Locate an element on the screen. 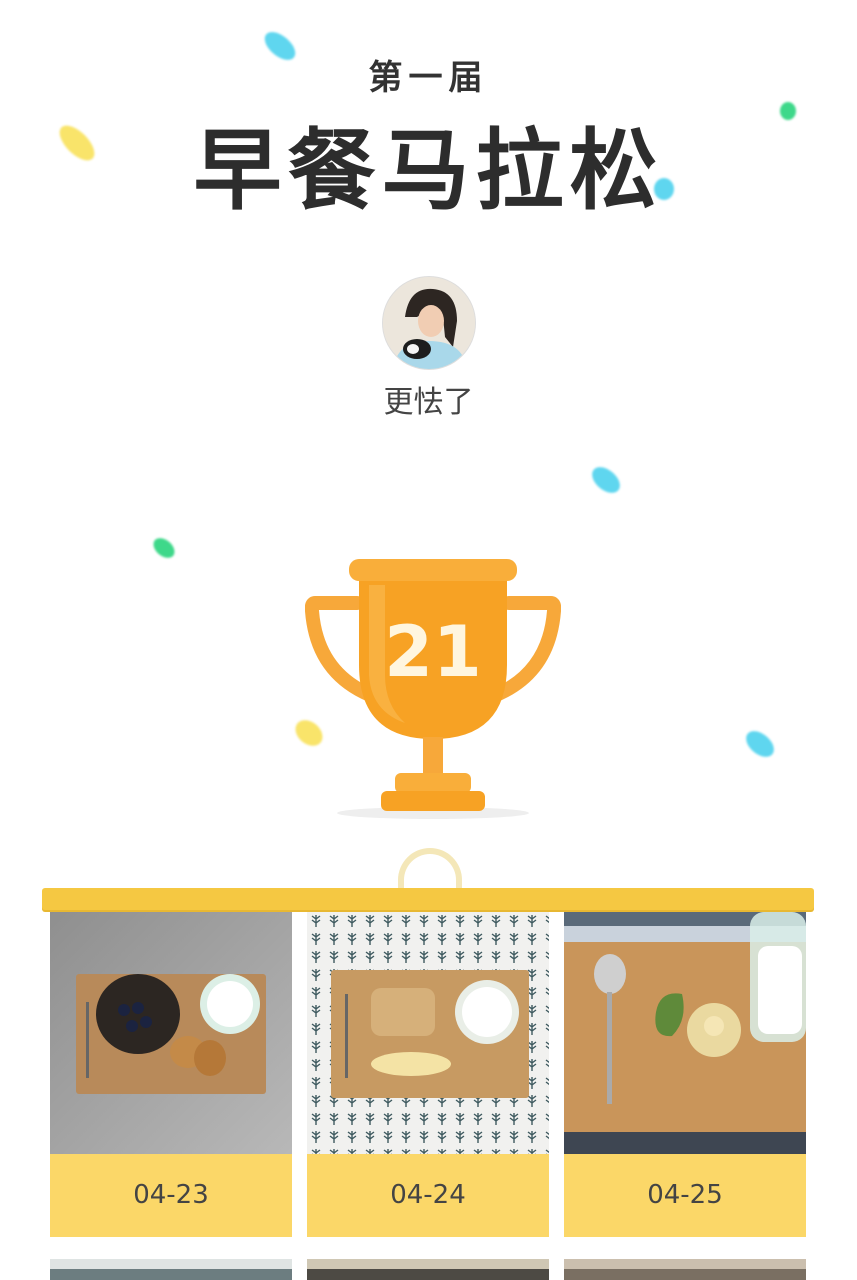 The image size is (857, 1280). entry-date: 04-24 is located at coordinates (428, 1195).